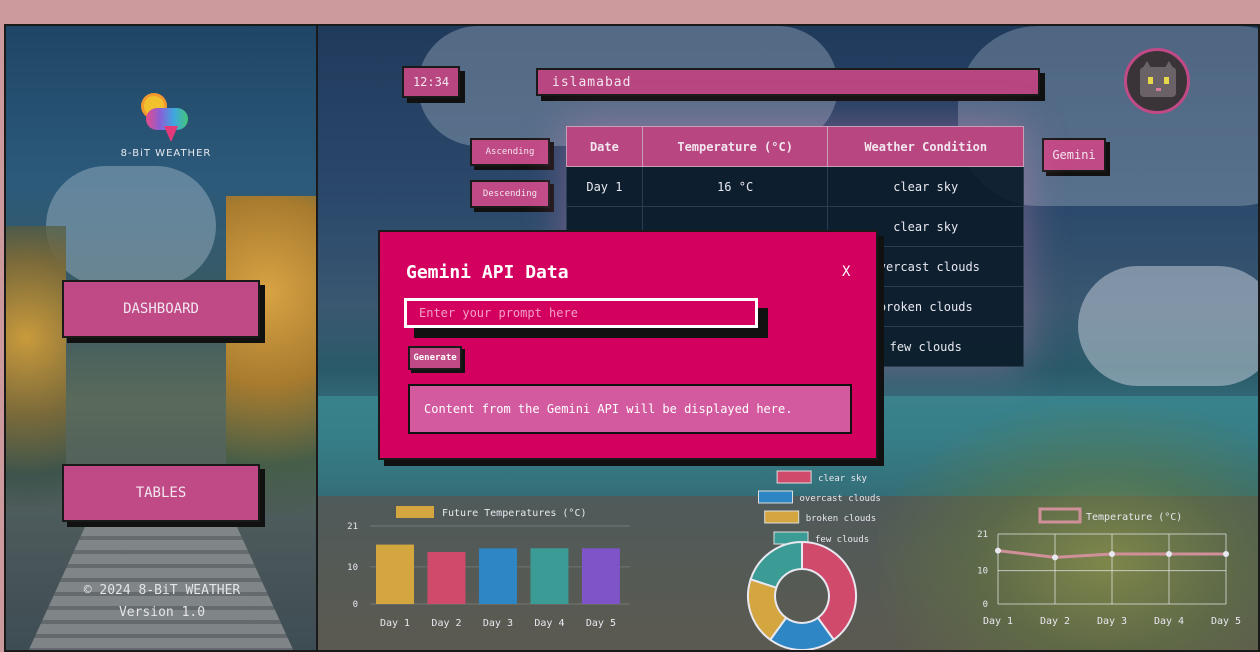 This screenshot has width=1260, height=652. I want to click on copyright-text: © 2024 8-BiT WEATHER, so click(162, 590).